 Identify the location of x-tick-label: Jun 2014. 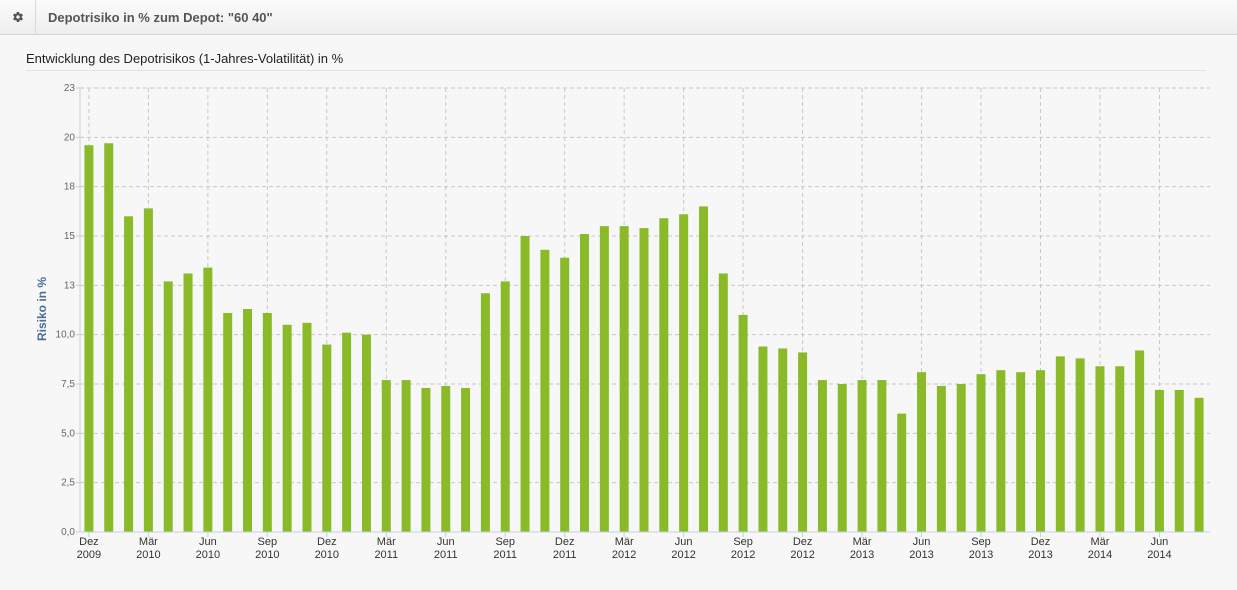
(1159, 548).